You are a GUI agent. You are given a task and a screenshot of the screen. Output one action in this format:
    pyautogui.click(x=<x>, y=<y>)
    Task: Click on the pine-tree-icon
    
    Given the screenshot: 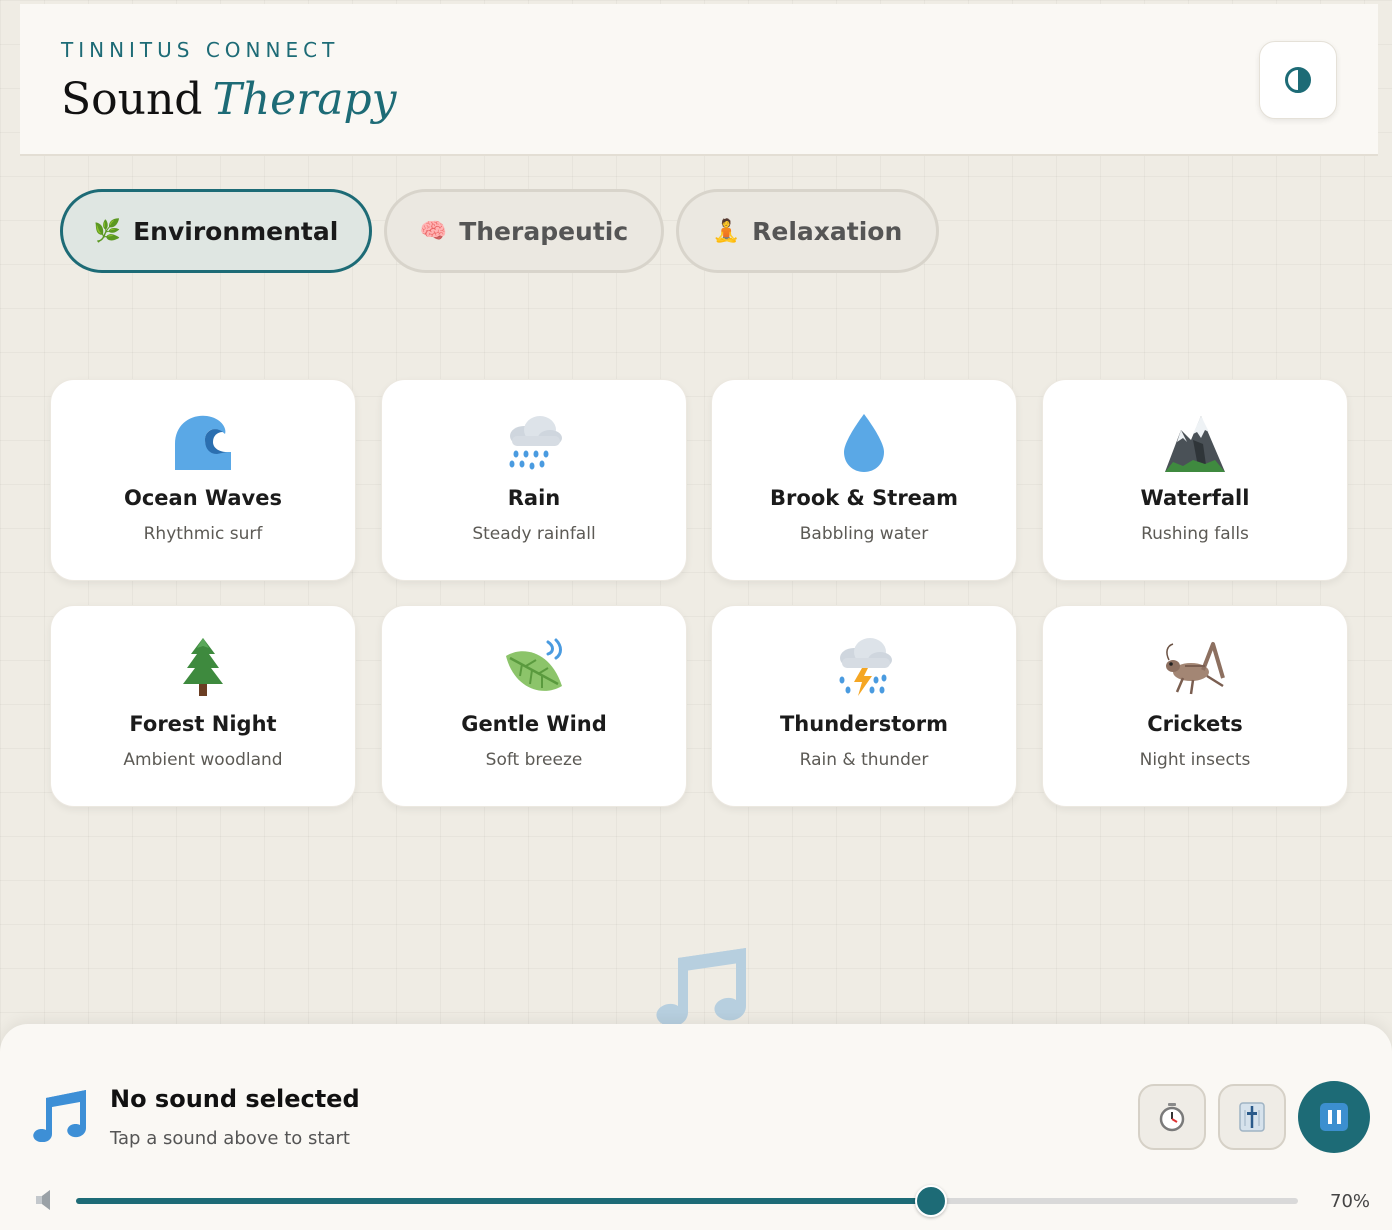 What is the action you would take?
    pyautogui.click(x=203, y=668)
    